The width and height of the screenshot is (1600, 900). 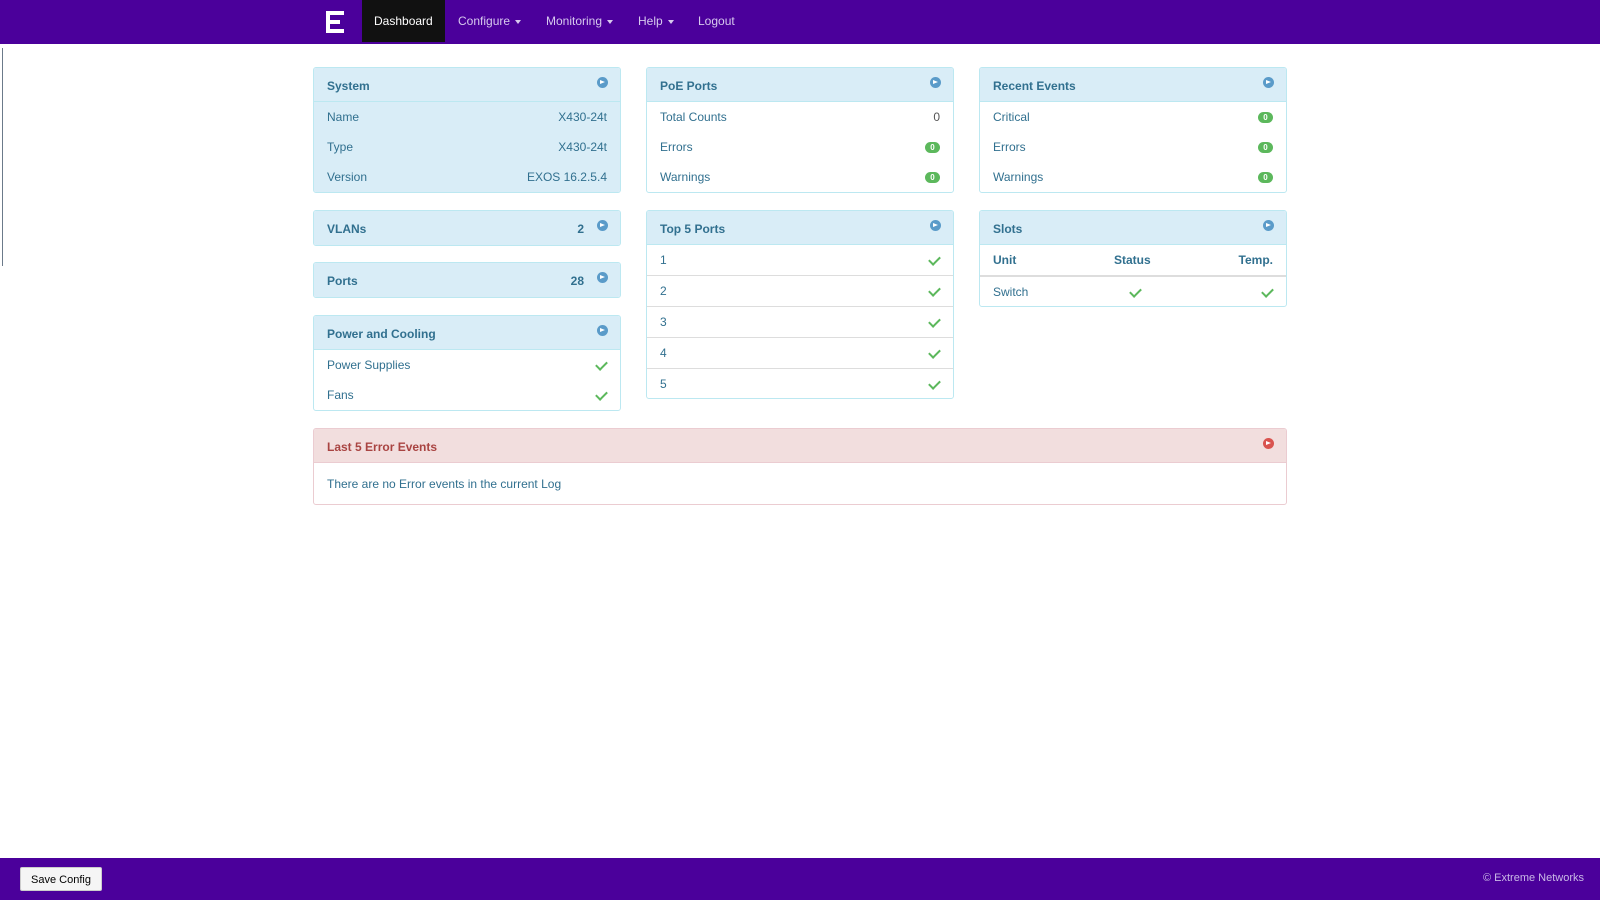 What do you see at coordinates (403, 21) in the screenshot?
I see `nav-dashboard: Dashboard` at bounding box center [403, 21].